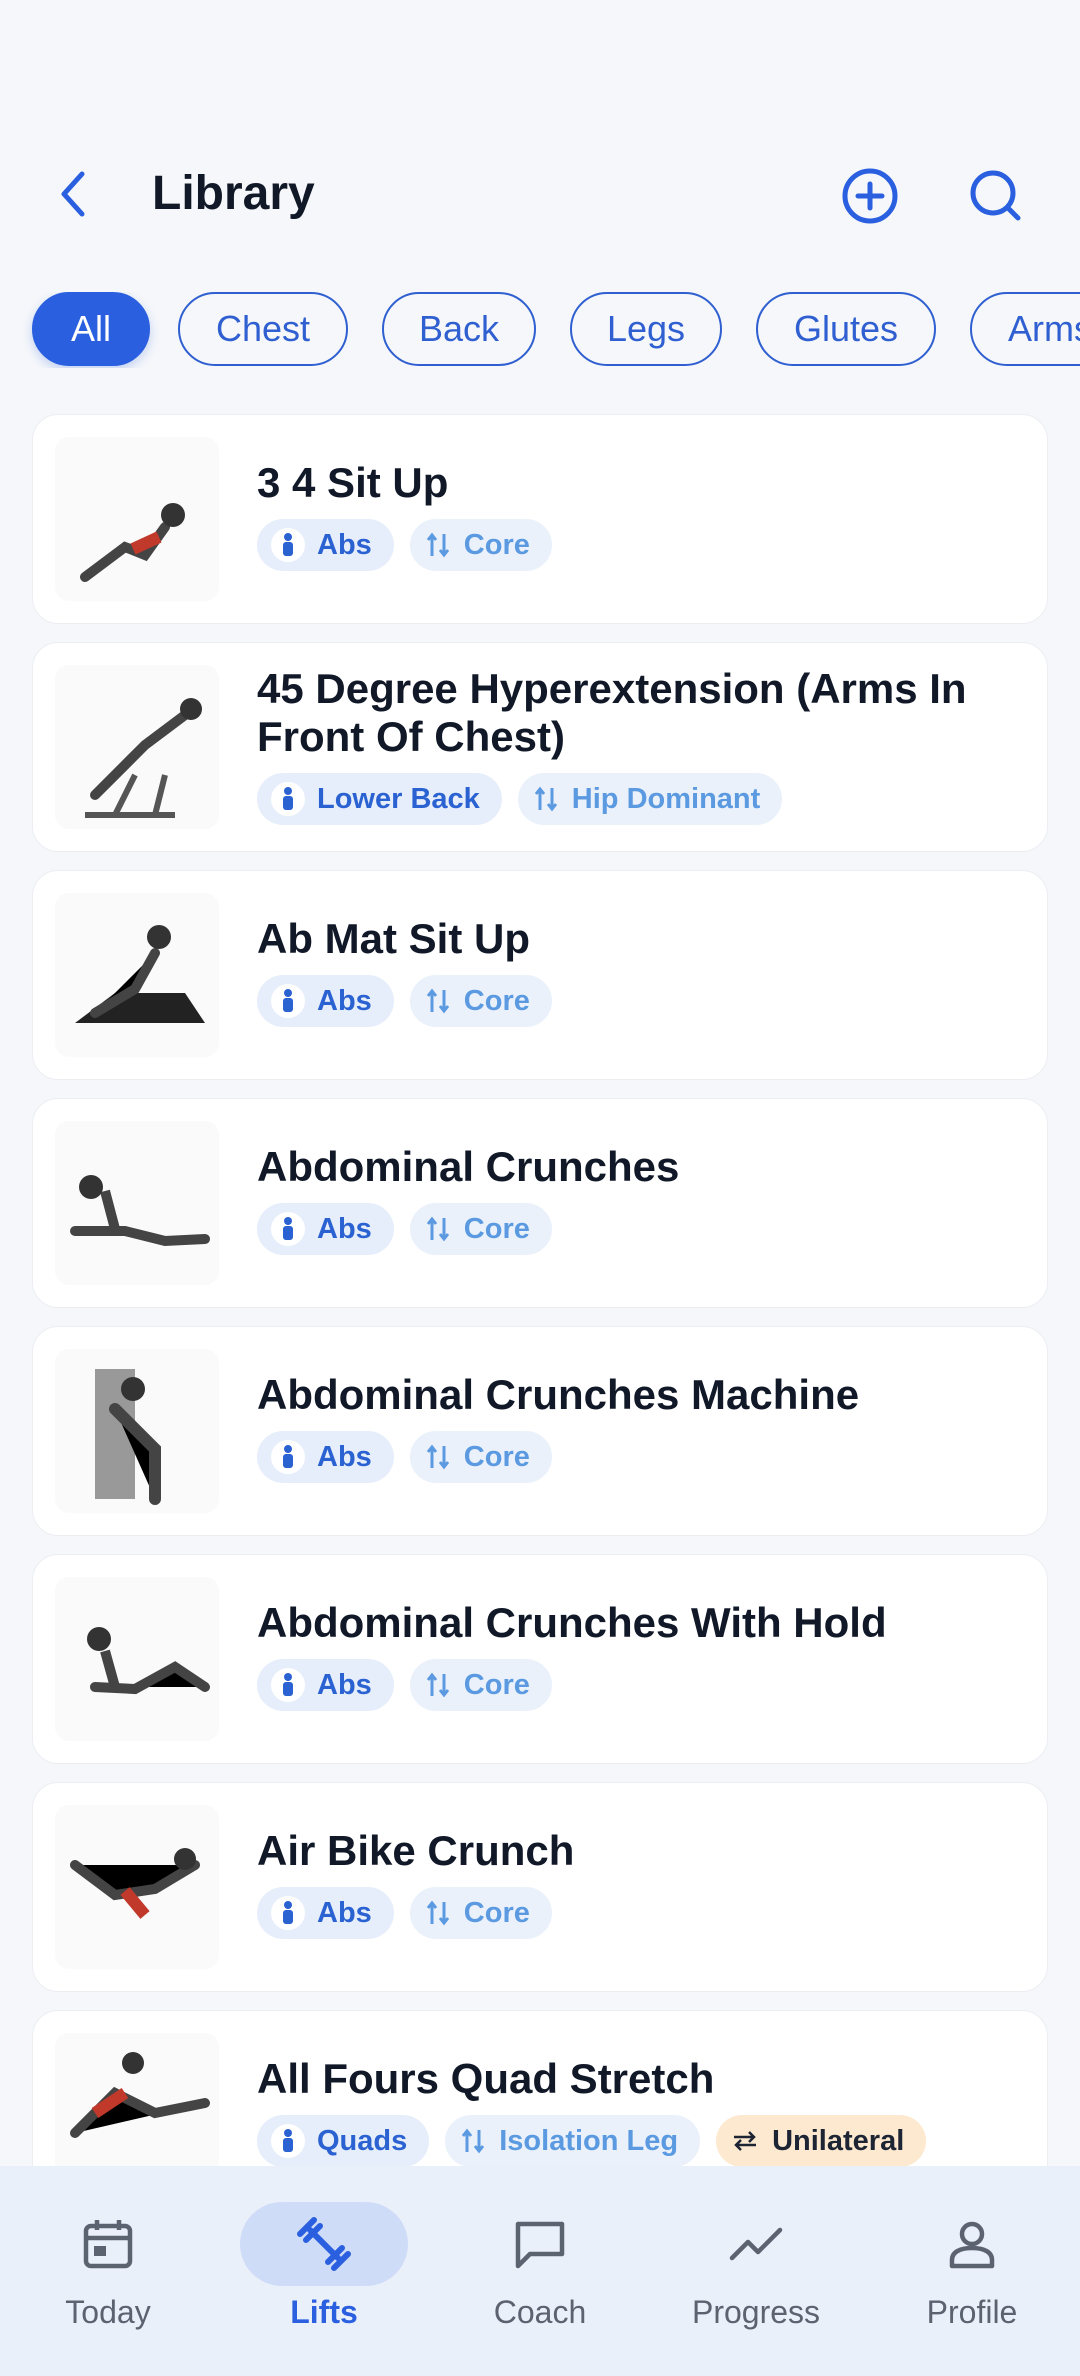 This screenshot has height=2376, width=1080. What do you see at coordinates (486, 2078) in the screenshot?
I see `exercise-name: All Fours Quad Stretch` at bounding box center [486, 2078].